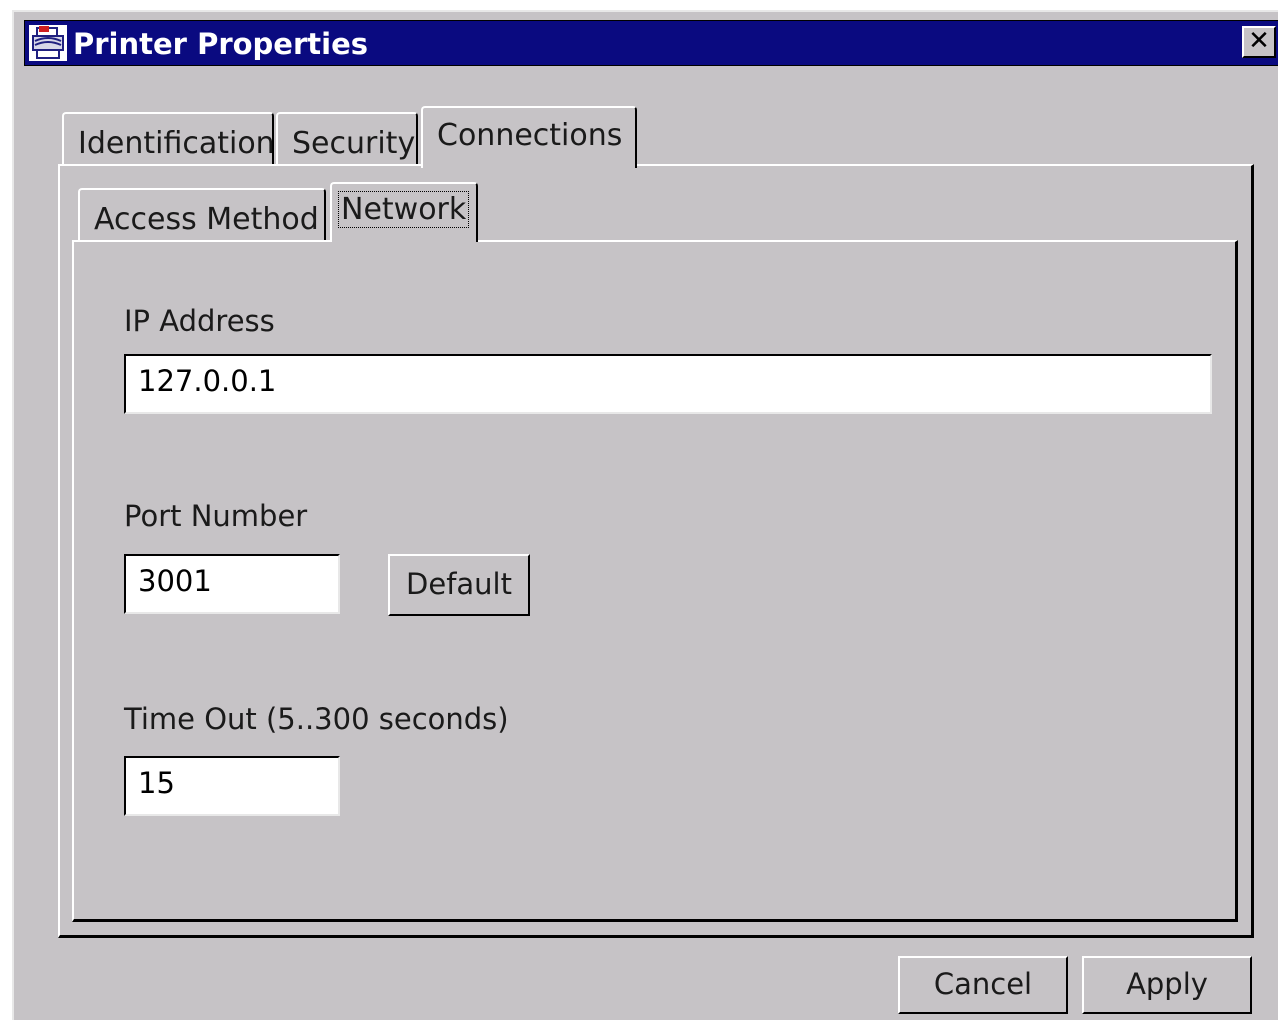 The image size is (1278, 1020). I want to click on title-bar: Printer Properties ✕, so click(651, 43).